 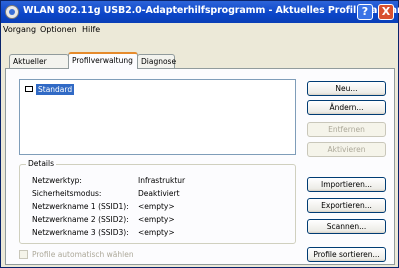 What do you see at coordinates (83, 254) in the screenshot?
I see `auto-select-label: Profile automatisch wählen` at bounding box center [83, 254].